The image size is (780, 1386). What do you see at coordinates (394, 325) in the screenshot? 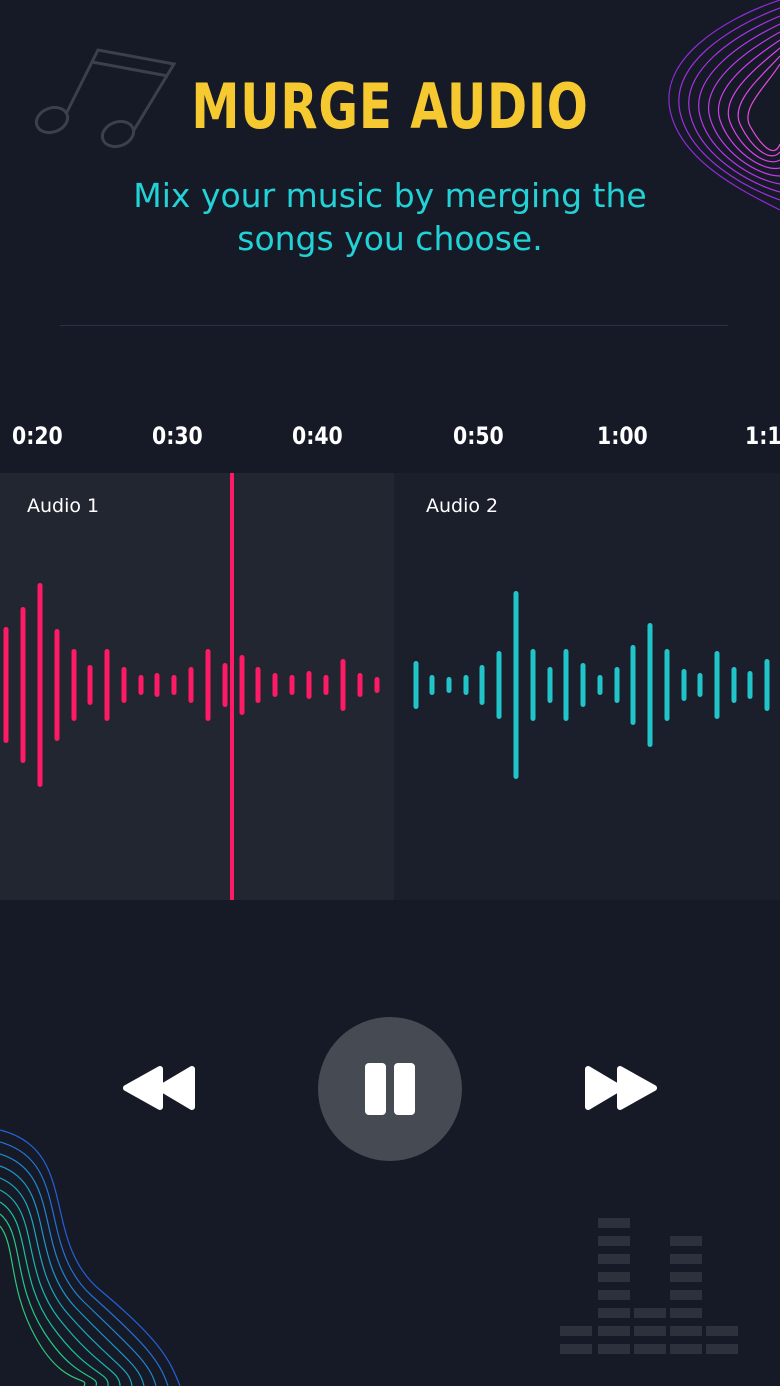
I see `divider` at bounding box center [394, 325].